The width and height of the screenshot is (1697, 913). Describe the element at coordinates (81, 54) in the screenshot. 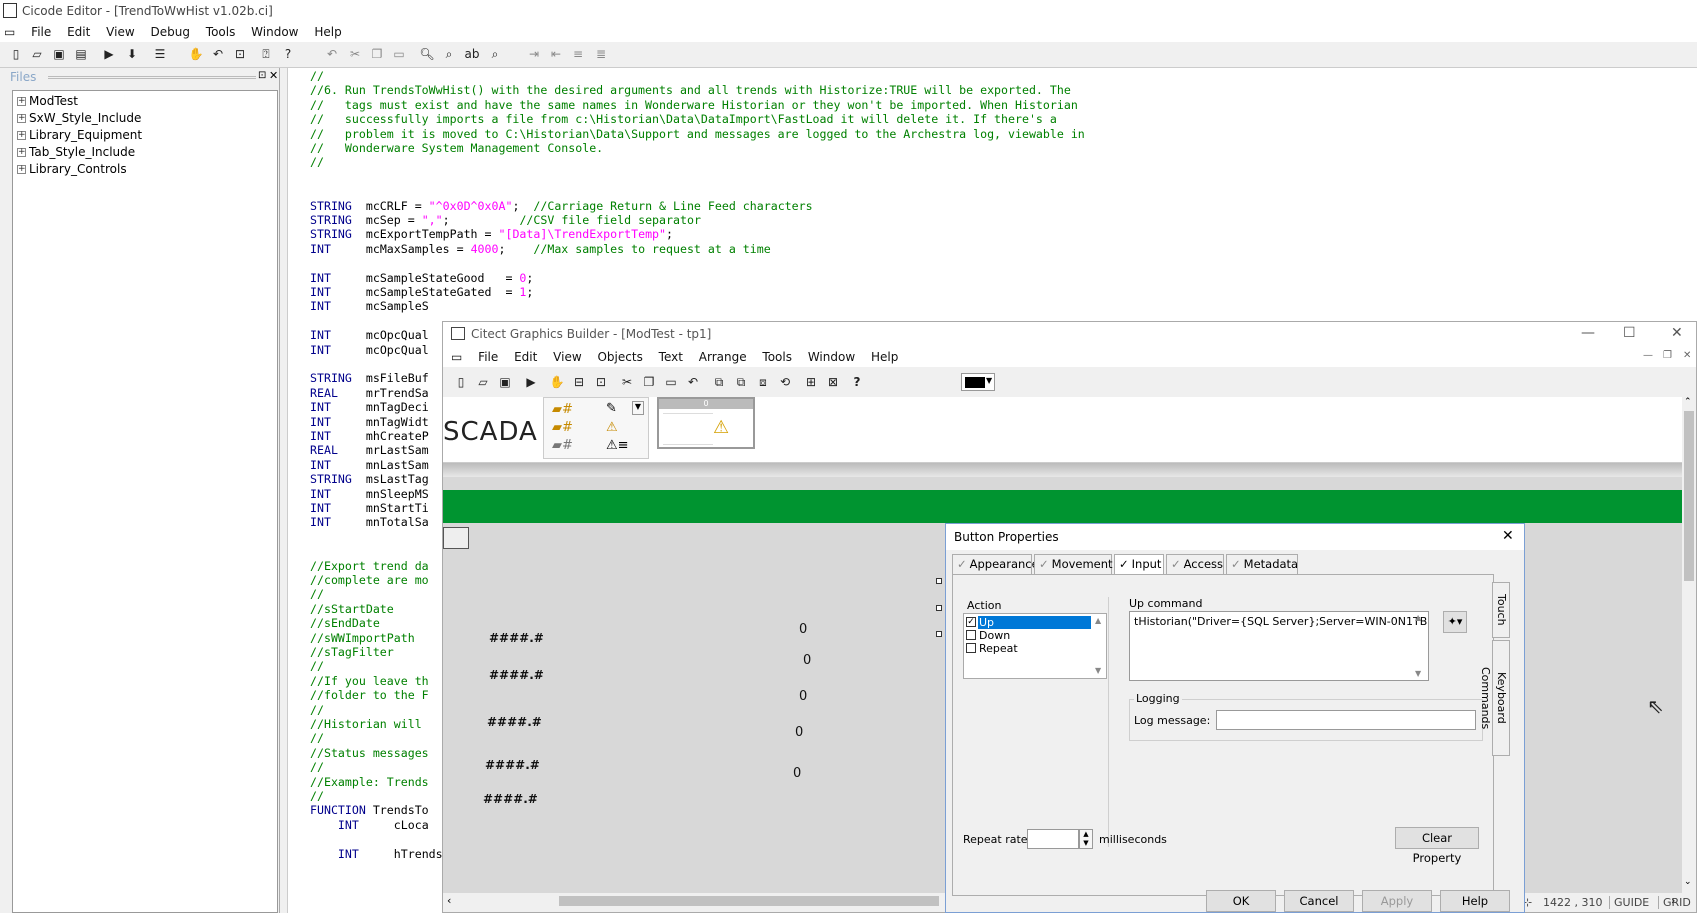

I see `print-icon: ▤` at that location.